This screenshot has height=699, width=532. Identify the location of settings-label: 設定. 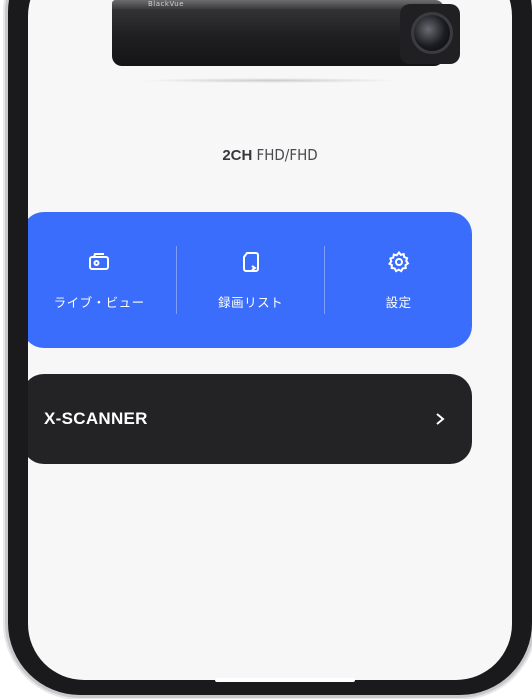
(398, 302).